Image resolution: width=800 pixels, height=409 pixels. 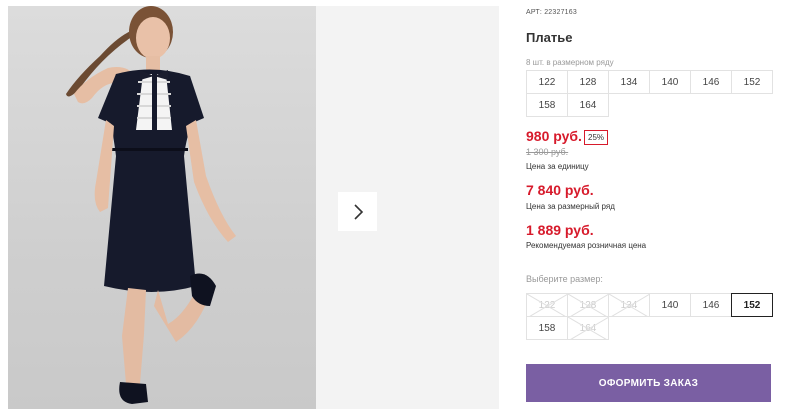 What do you see at coordinates (547, 152) in the screenshot?
I see `old-price: 1 300 руб.` at bounding box center [547, 152].